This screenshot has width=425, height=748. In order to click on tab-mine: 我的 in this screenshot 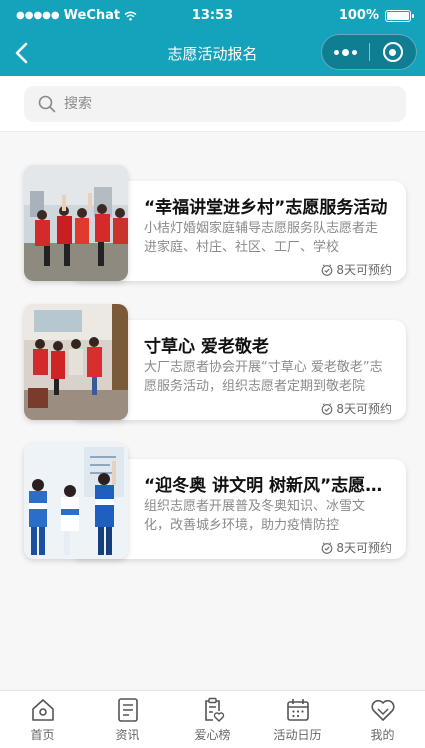, I will do `click(382, 719)`.